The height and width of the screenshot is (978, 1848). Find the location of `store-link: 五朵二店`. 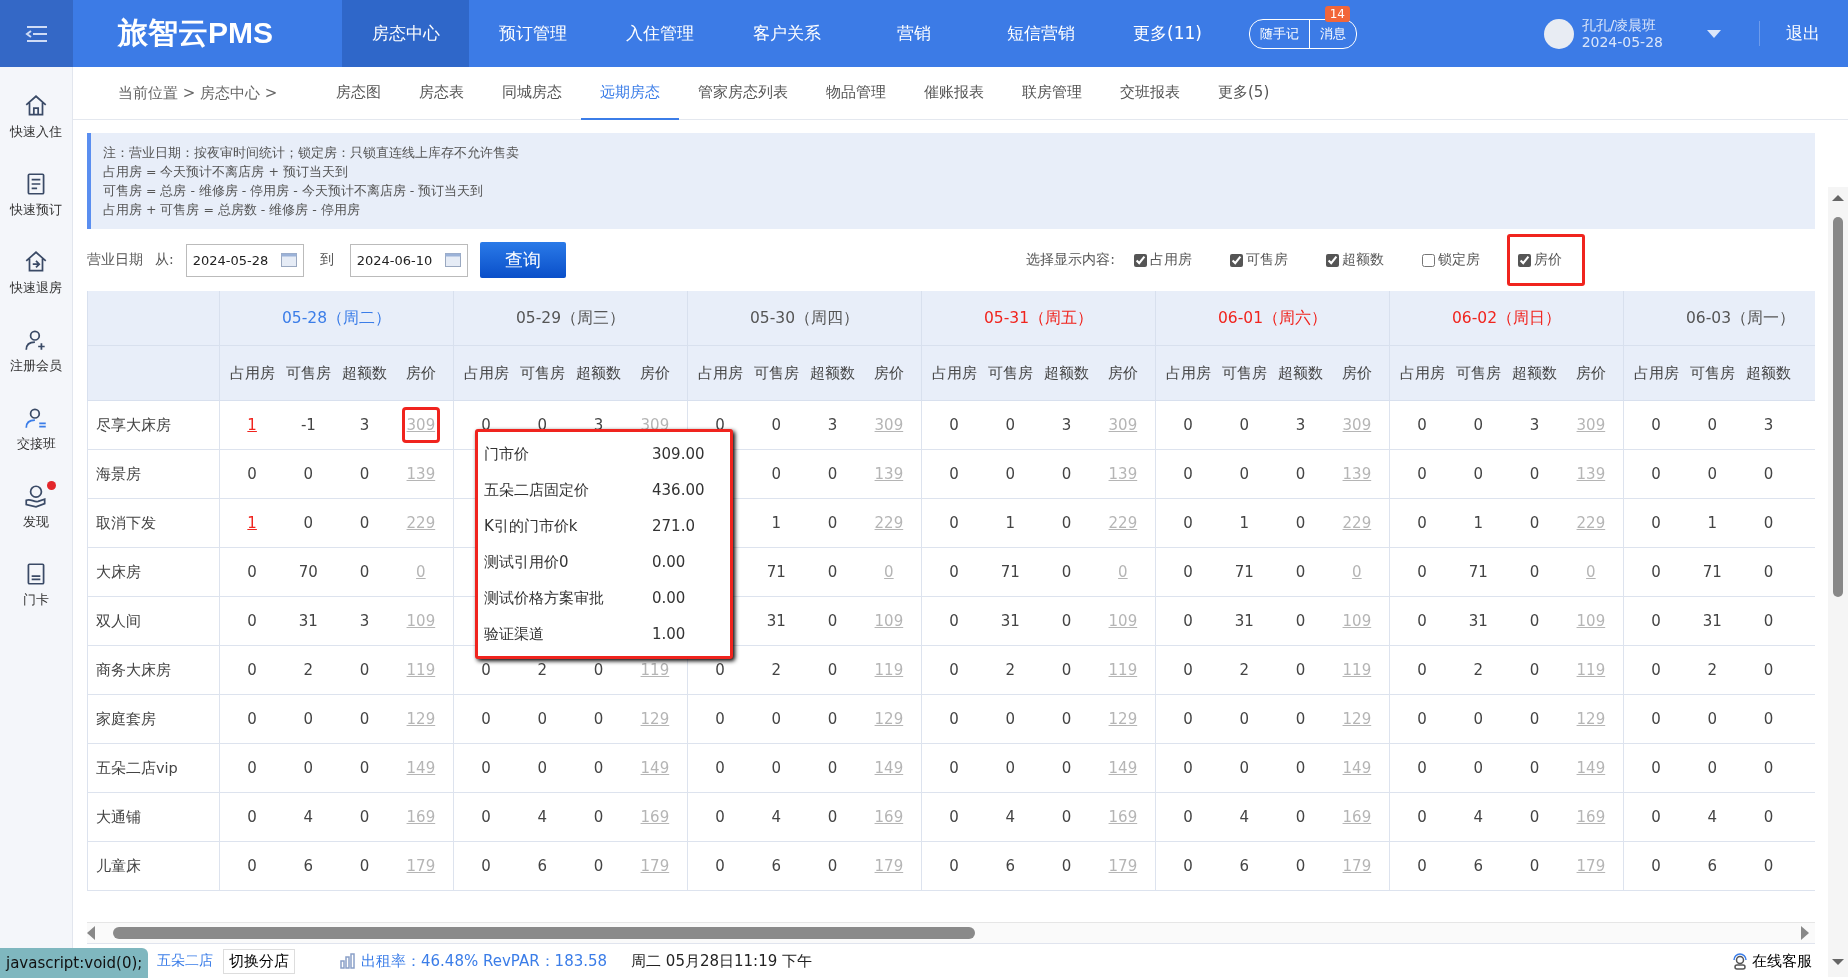

store-link: 五朵二店 is located at coordinates (185, 961).